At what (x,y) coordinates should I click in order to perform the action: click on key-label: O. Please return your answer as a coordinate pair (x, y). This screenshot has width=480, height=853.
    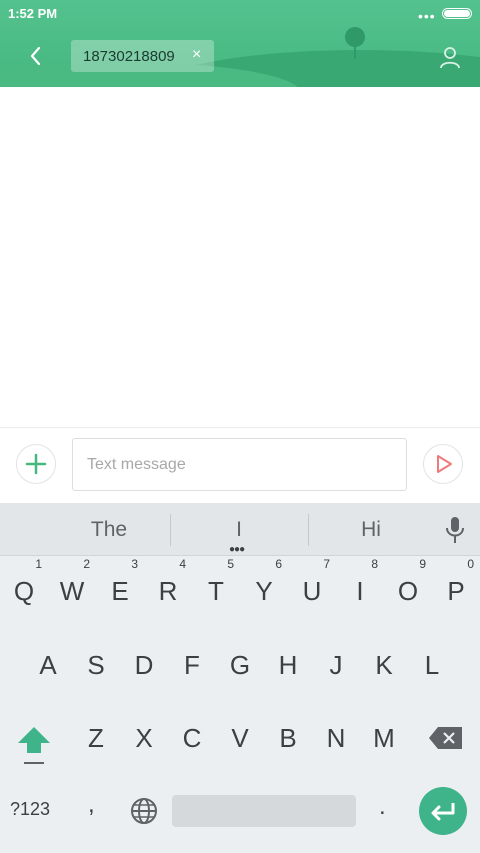
    Looking at the image, I should click on (408, 591).